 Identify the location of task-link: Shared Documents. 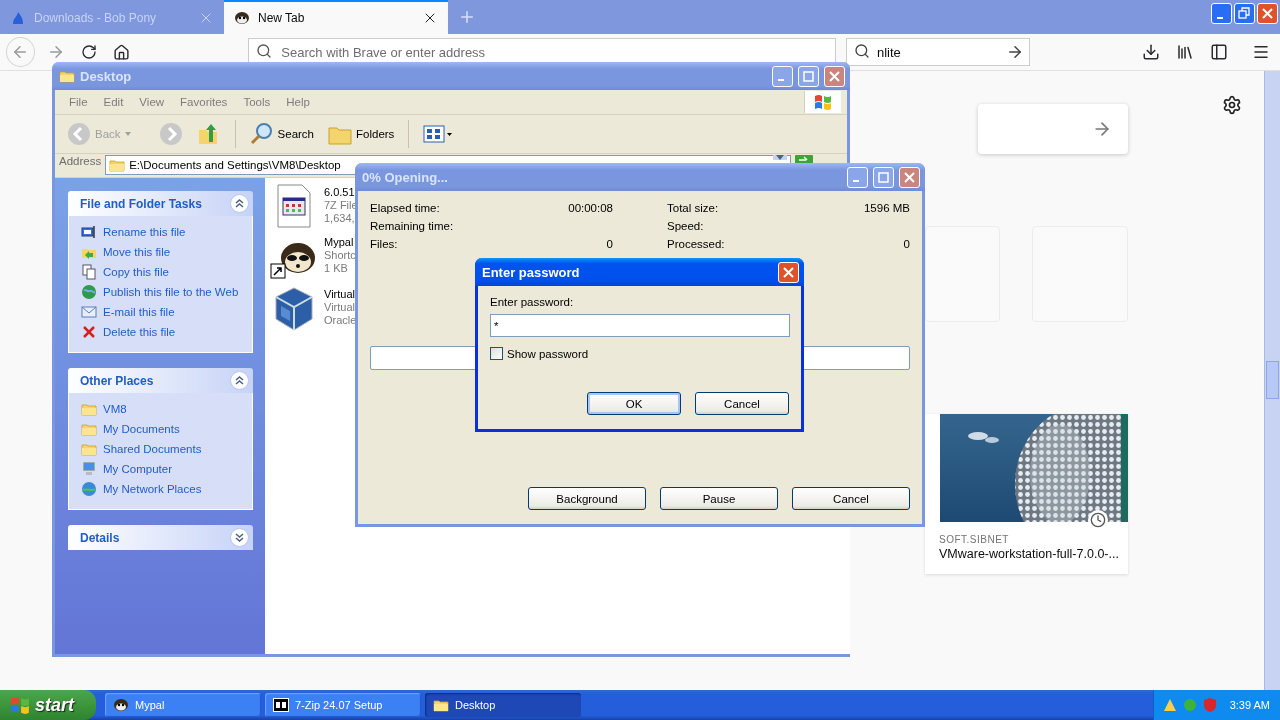
(160, 449).